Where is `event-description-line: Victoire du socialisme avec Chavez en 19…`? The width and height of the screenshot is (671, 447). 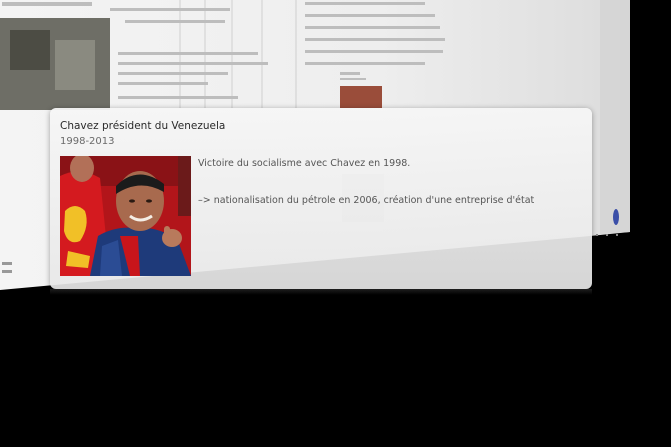
event-description-line: Victoire du socialisme avec Chavez en 19… is located at coordinates (304, 163).